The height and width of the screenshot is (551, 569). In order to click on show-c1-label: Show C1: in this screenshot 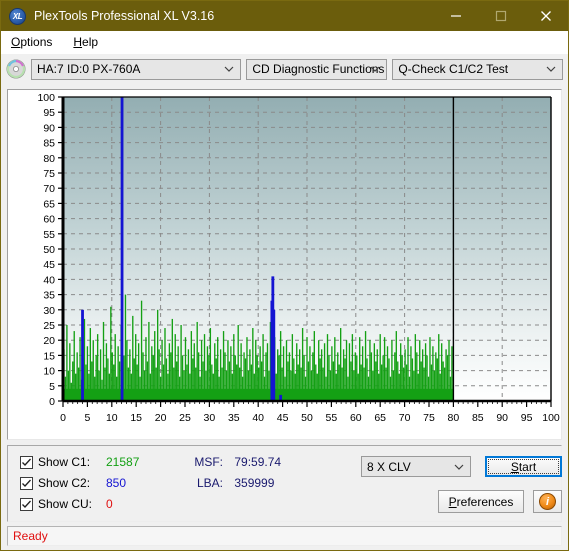, I will do `click(64, 462)`.